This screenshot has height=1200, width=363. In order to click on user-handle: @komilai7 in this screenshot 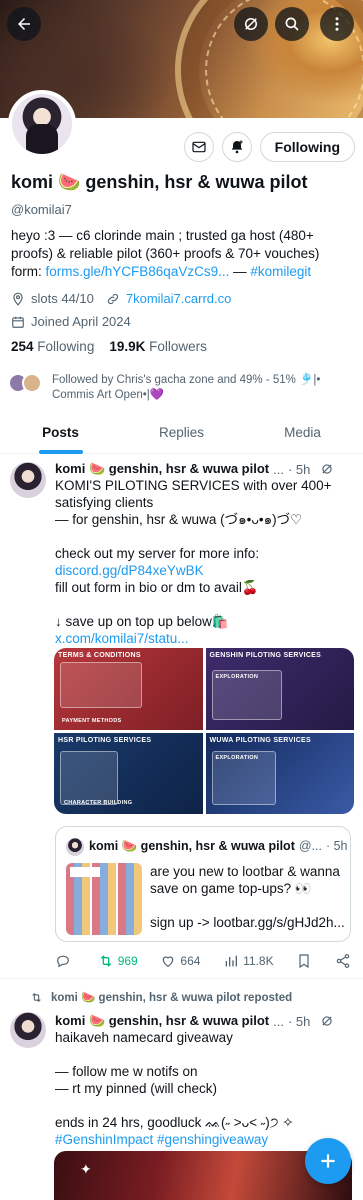, I will do `click(41, 209)`.